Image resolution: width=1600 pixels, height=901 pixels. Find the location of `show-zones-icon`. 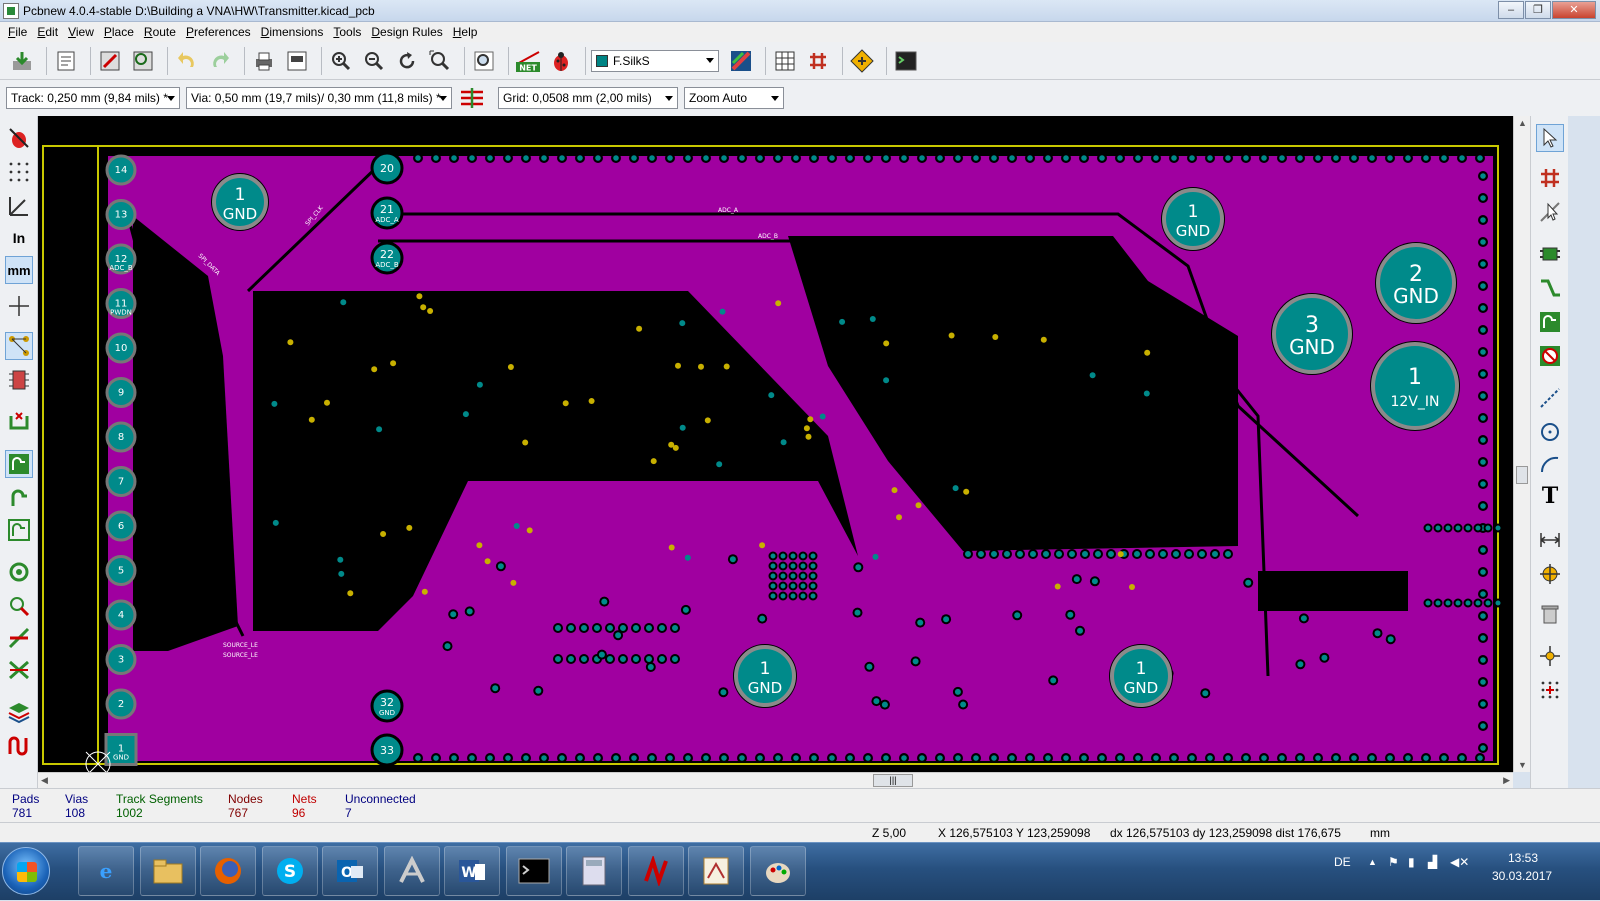

show-zones-icon is located at coordinates (19, 464).